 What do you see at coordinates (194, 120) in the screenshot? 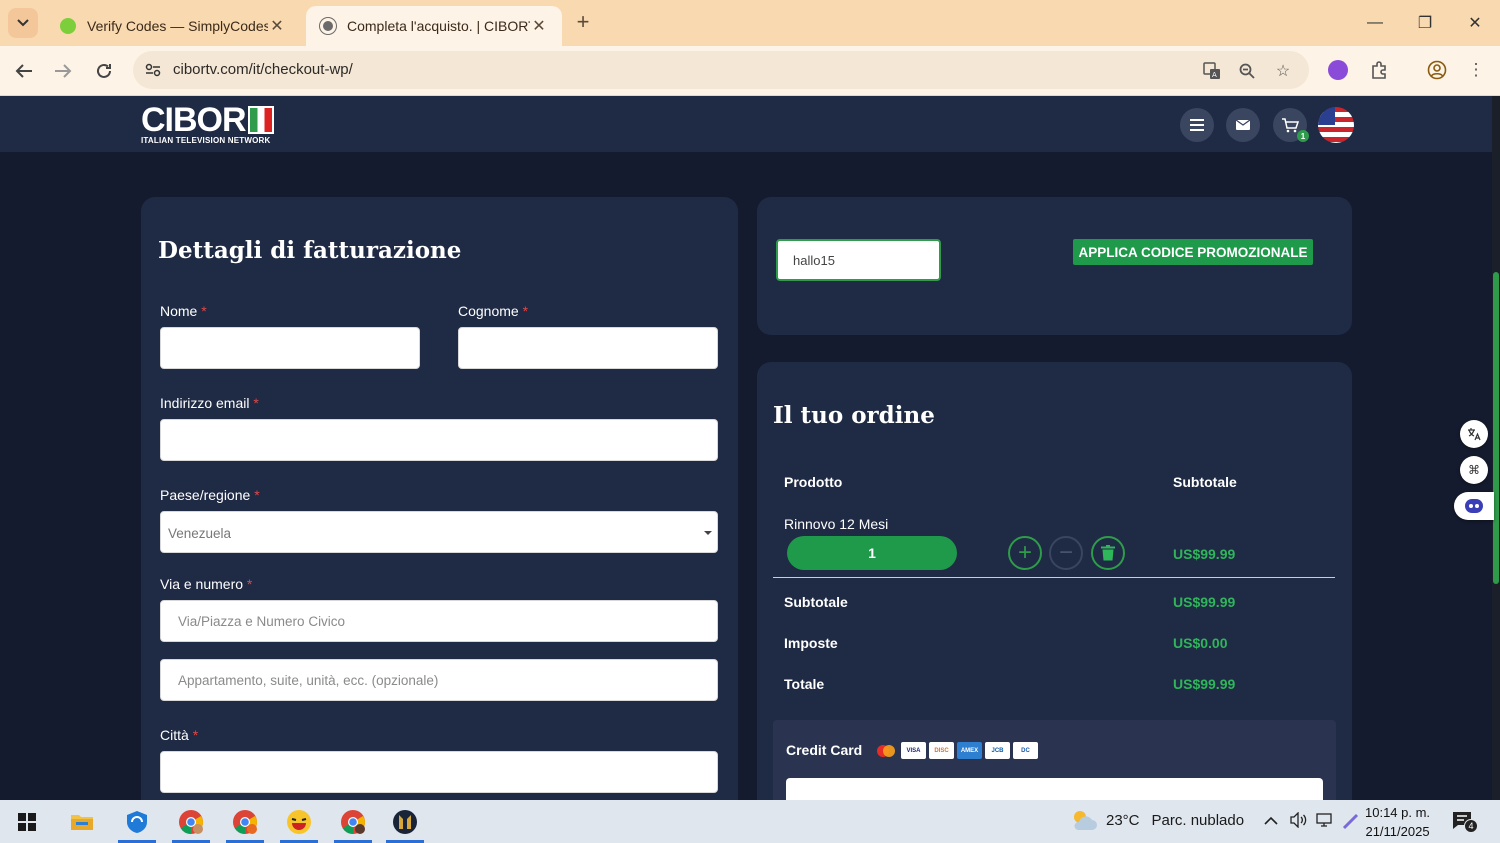
I see `logo-text: CIBOR` at bounding box center [194, 120].